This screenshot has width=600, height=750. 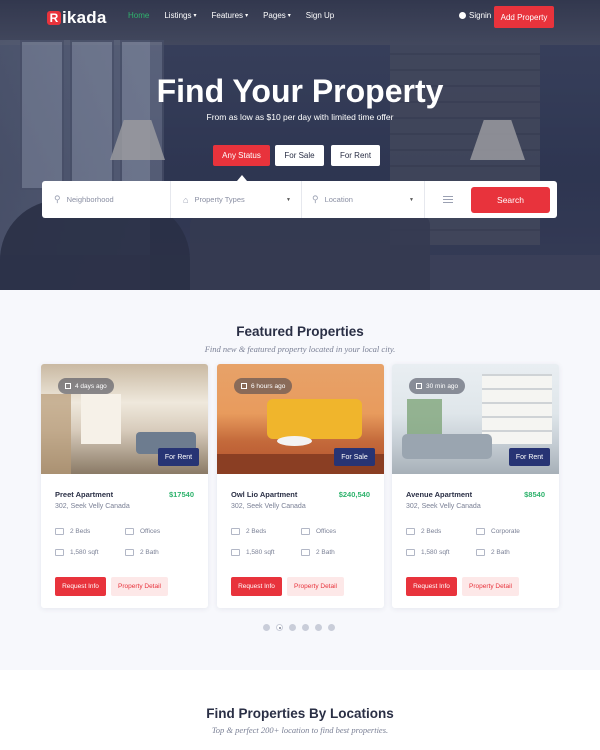 I want to click on area-icon, so click(x=235, y=552).